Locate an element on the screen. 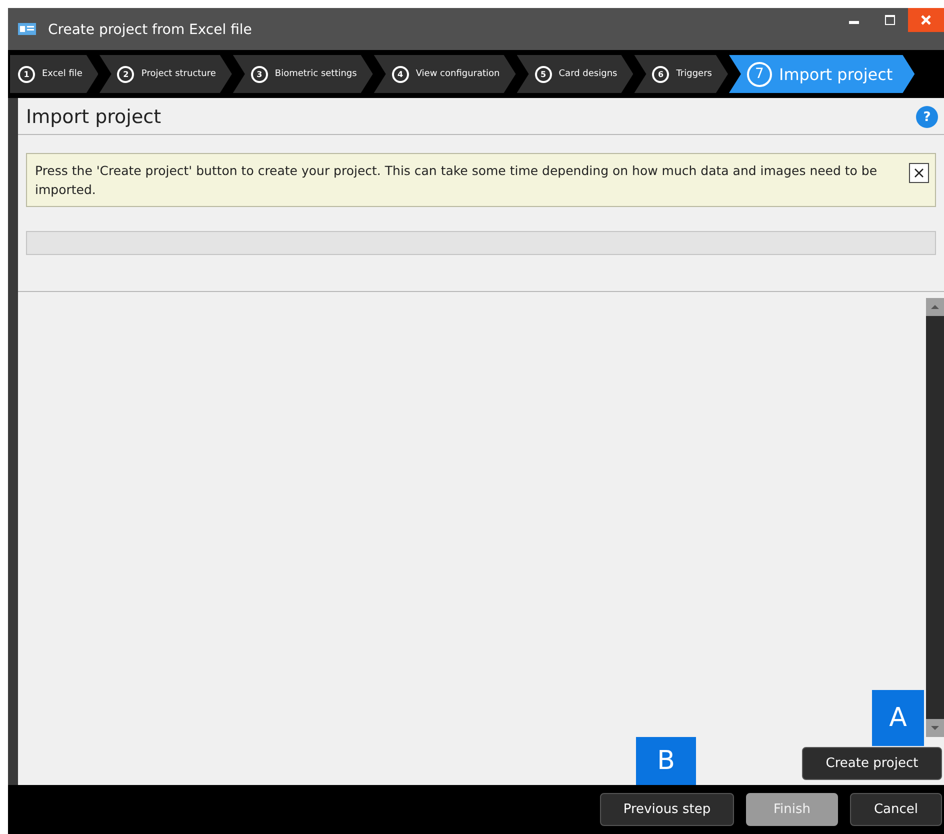  wizard-step-tab: 2 Project structure is located at coordinates (165, 74).